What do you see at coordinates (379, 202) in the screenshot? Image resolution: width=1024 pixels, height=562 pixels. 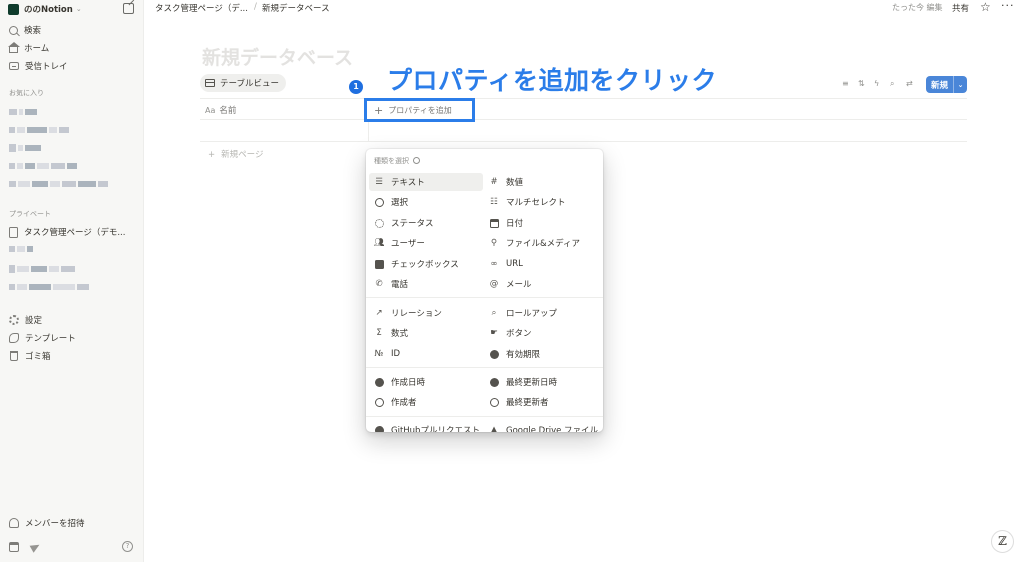 I see `select-icon` at bounding box center [379, 202].